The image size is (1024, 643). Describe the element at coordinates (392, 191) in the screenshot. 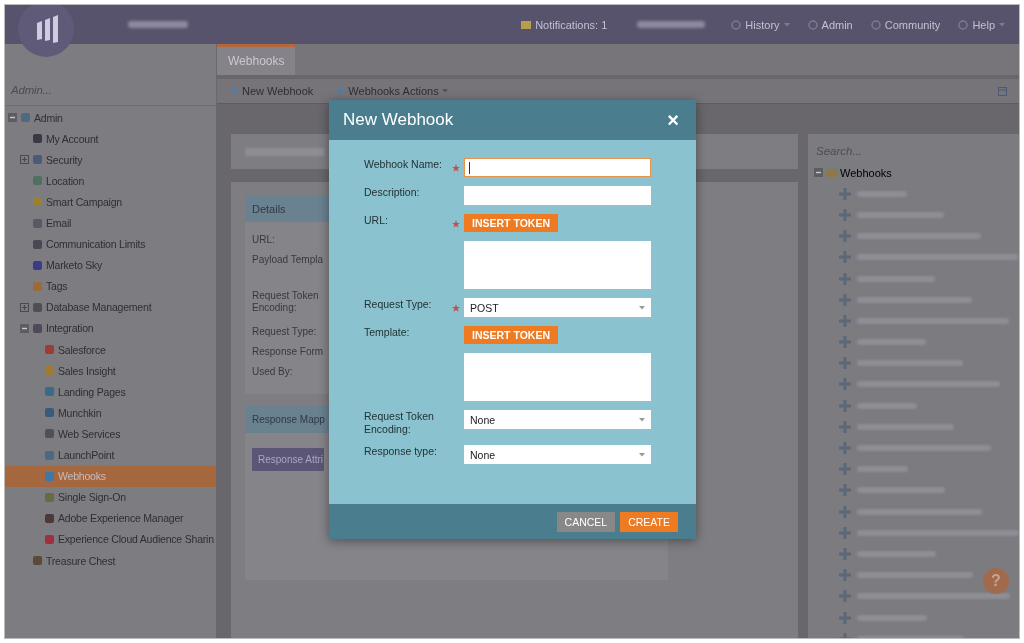

I see `field-label: Description:` at that location.